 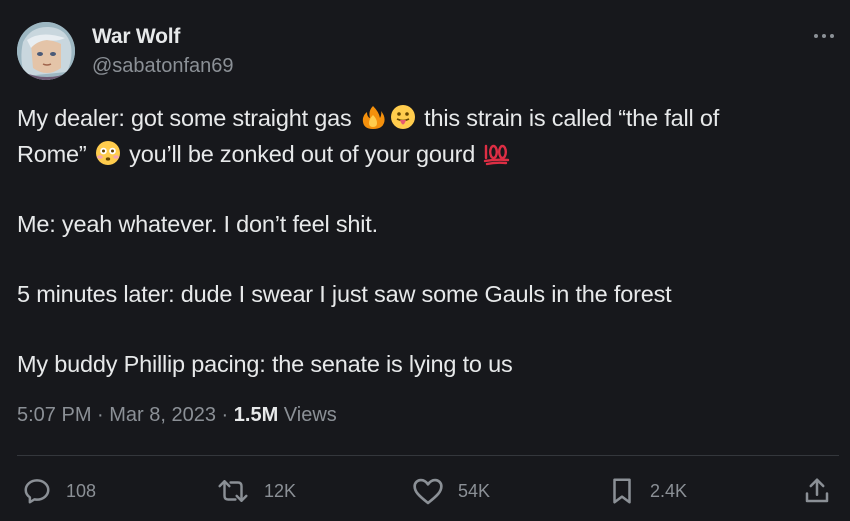 I want to click on reply-button: 108, so click(x=59, y=491).